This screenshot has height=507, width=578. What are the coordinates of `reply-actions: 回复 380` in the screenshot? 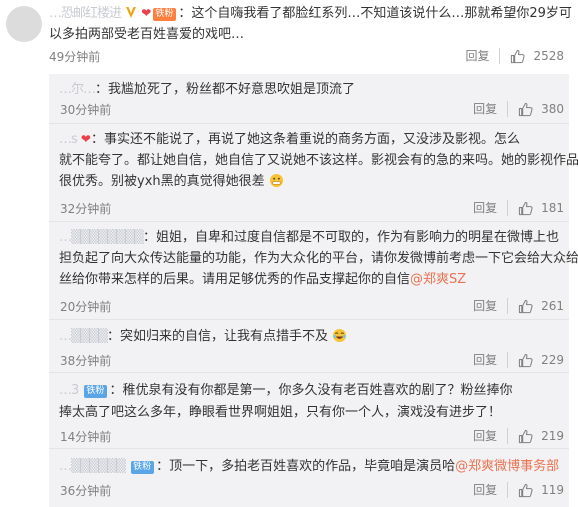 It's located at (518, 109).